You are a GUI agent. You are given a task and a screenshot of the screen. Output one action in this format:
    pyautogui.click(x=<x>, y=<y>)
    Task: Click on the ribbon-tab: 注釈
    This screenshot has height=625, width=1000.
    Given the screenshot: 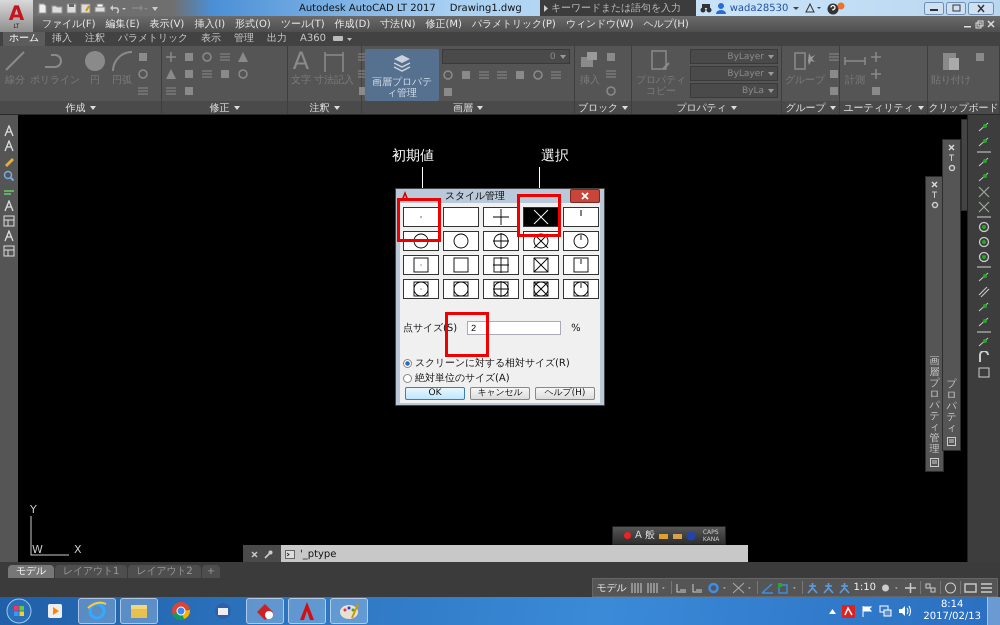 What is the action you would take?
    pyautogui.click(x=95, y=39)
    